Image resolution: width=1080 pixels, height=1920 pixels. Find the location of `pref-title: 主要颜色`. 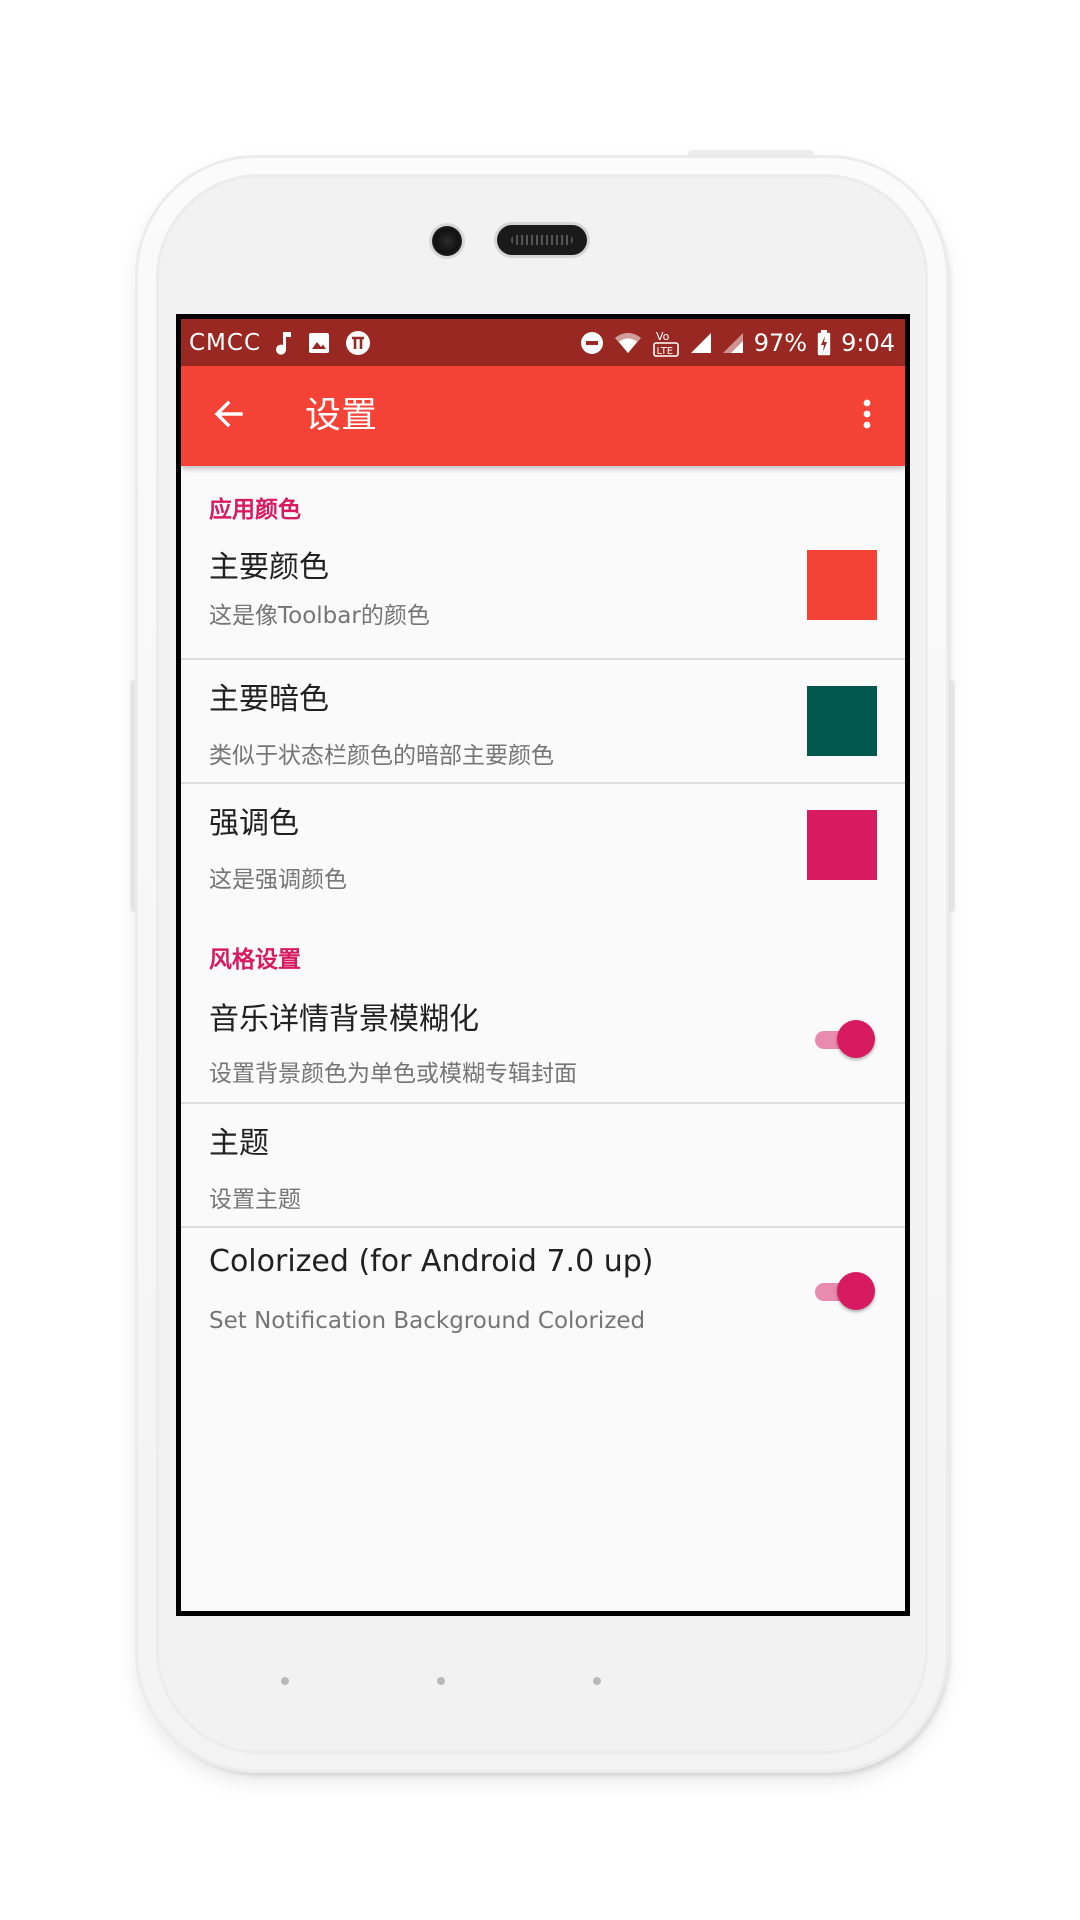

pref-title: 主要颜色 is located at coordinates (269, 567).